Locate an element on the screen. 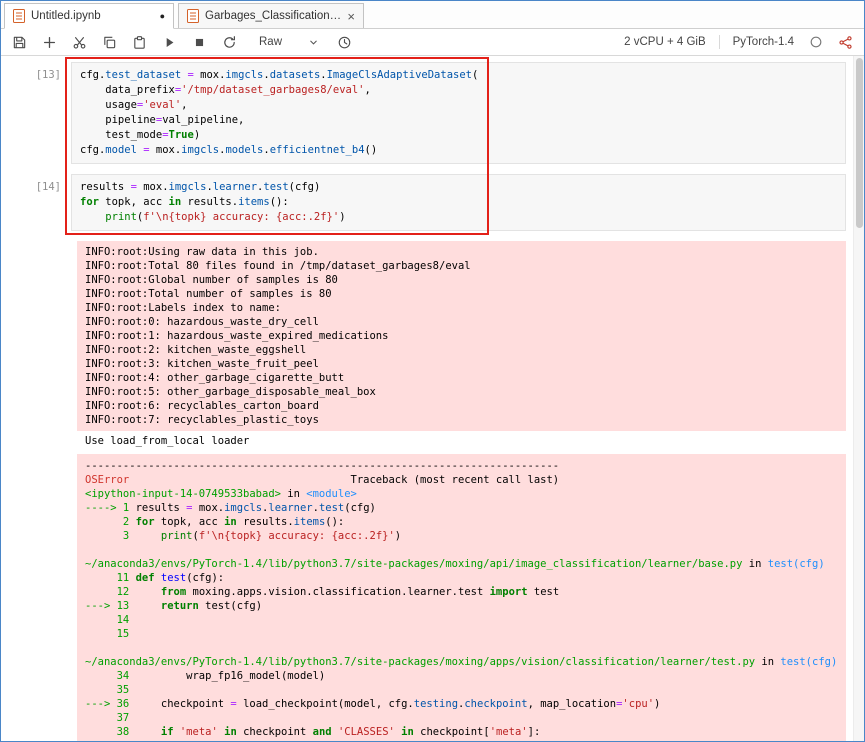 The width and height of the screenshot is (865, 742). add-cell-button is located at coordinates (49, 42).